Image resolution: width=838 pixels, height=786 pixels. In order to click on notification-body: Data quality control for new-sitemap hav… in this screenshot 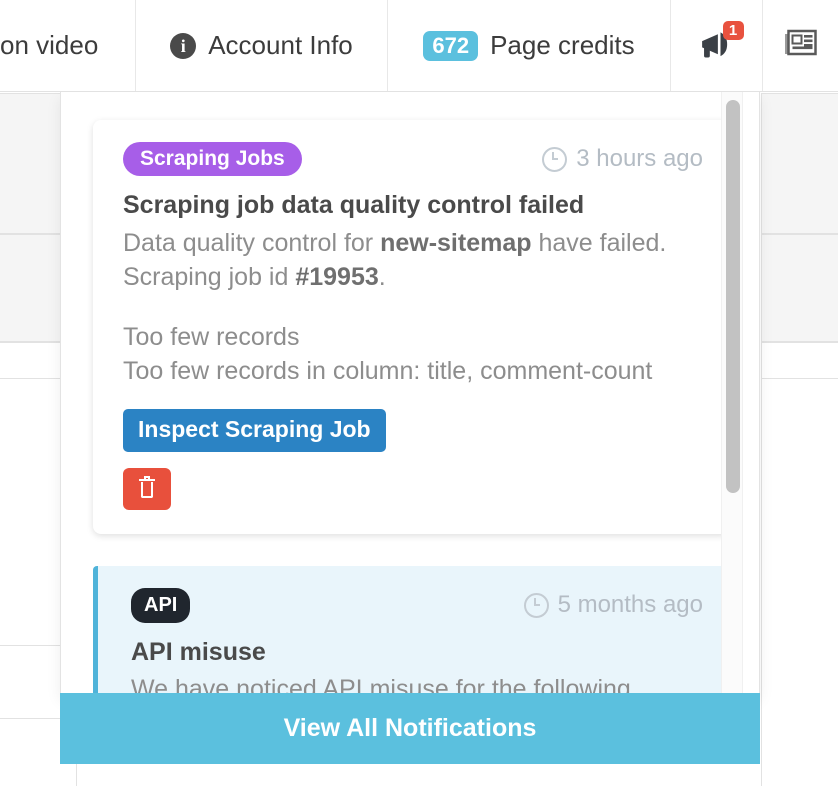, I will do `click(413, 260)`.